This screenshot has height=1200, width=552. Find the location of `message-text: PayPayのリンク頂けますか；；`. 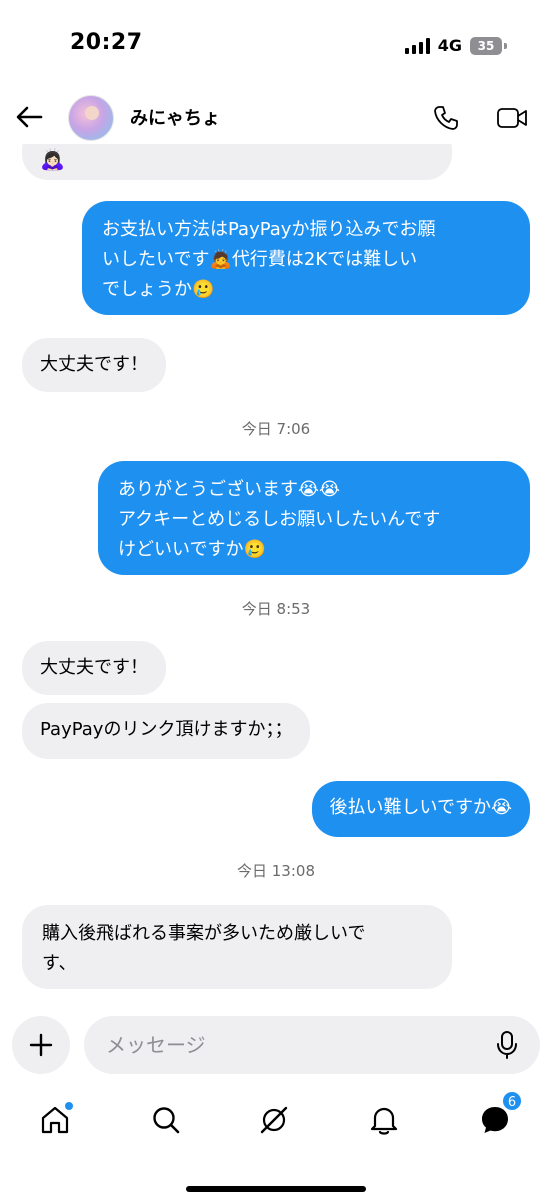

message-text: PayPayのリンク頂けますか；； is located at coordinates (166, 729).